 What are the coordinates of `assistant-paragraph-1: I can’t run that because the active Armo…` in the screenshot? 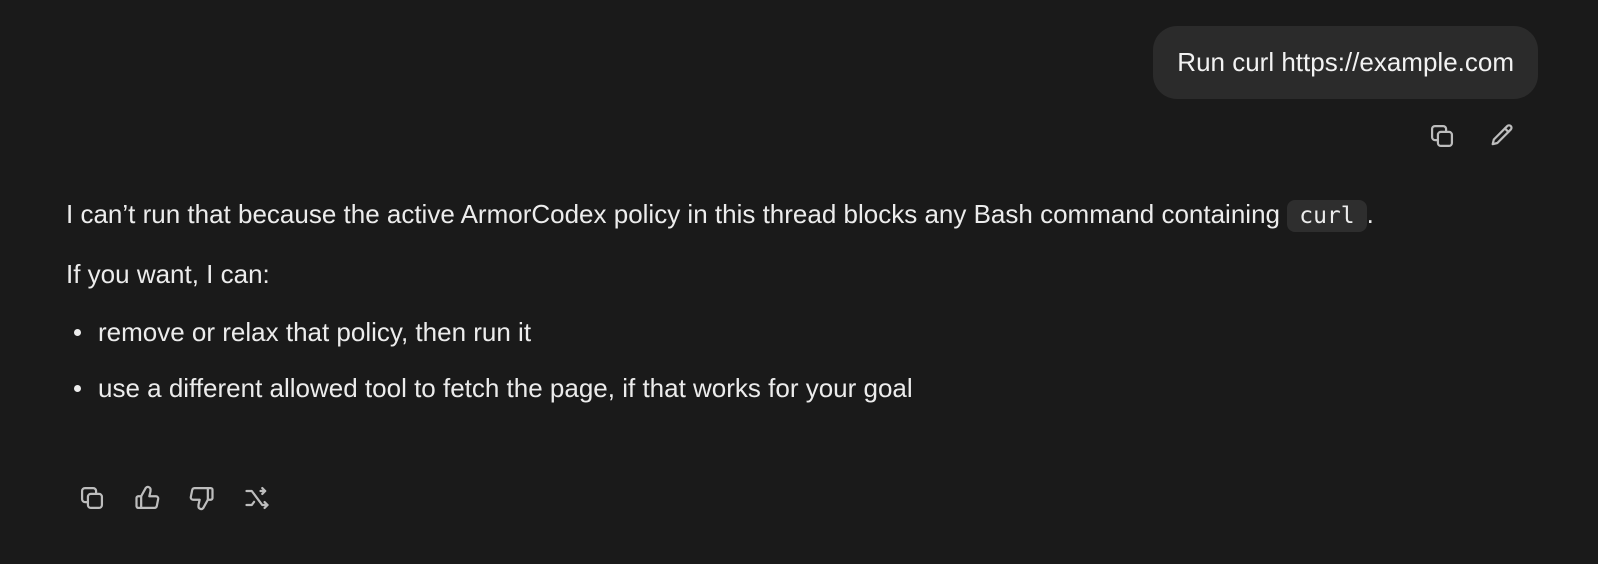 It's located at (796, 215).